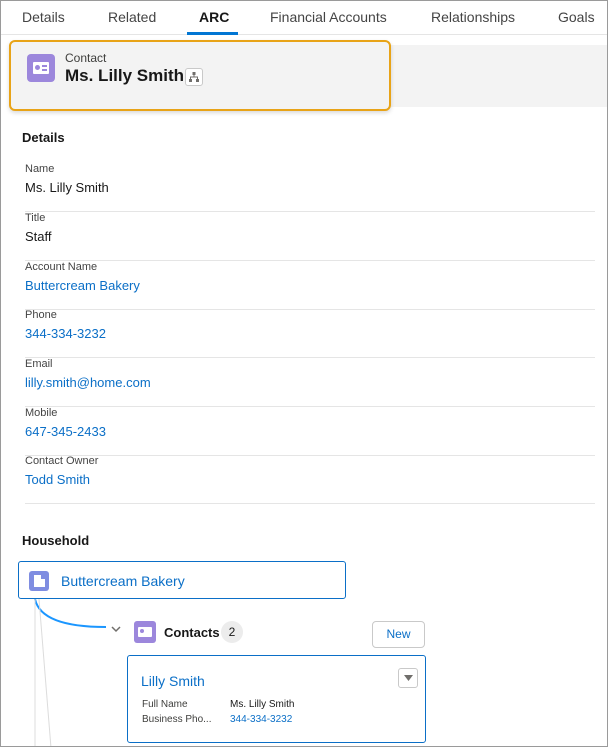  I want to click on tab-financial-accounts: Financial Accounts, so click(328, 17).